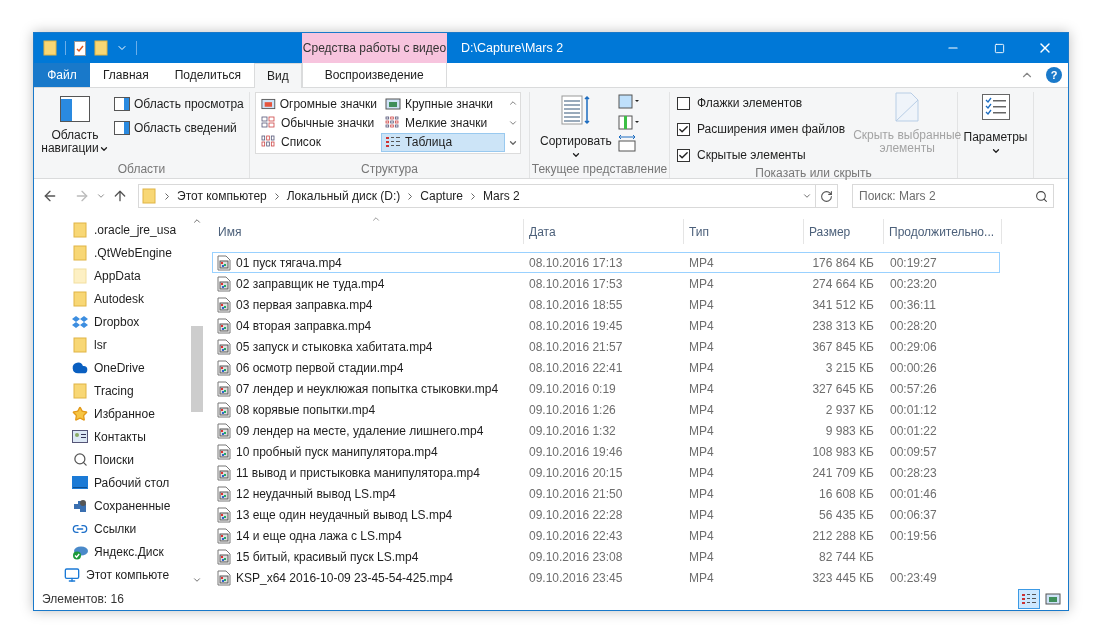 This screenshot has width=1101, height=644. I want to click on help-button: ?, so click(1054, 75).